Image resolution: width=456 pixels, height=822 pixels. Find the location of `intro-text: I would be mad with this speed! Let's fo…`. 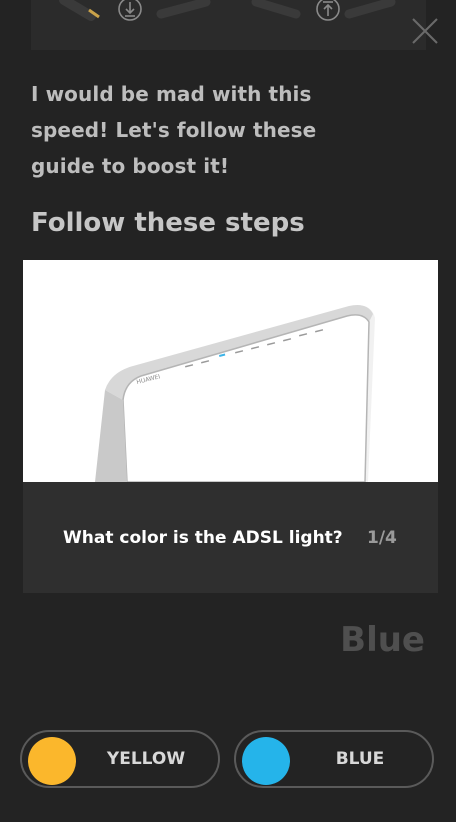

intro-text: I would be mad with this speed! Let's fo… is located at coordinates (174, 130).